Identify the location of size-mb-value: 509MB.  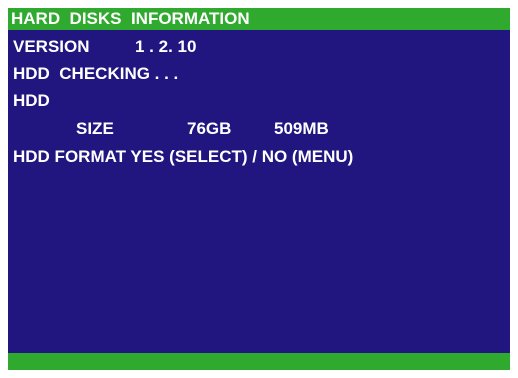
(301, 128).